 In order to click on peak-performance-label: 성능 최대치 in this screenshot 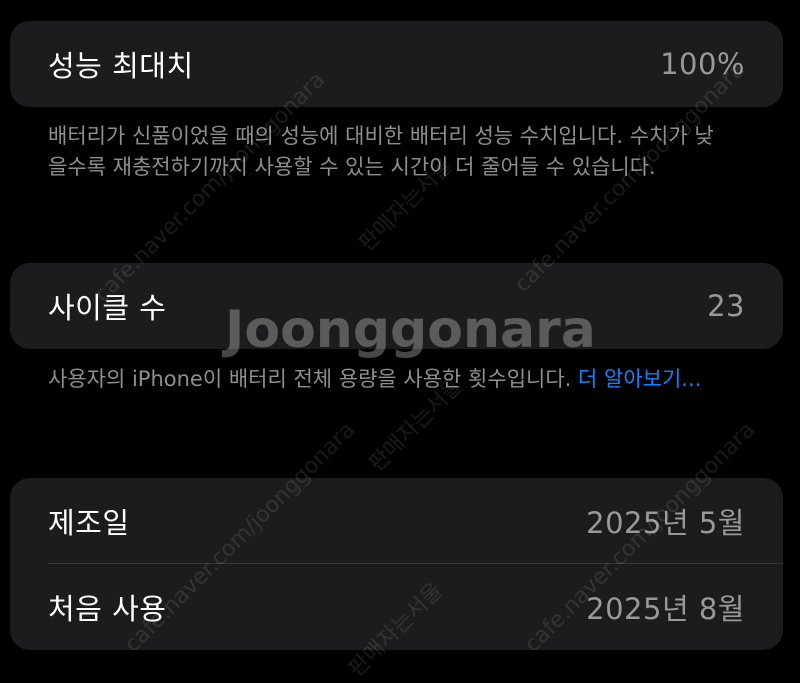, I will do `click(121, 66)`.